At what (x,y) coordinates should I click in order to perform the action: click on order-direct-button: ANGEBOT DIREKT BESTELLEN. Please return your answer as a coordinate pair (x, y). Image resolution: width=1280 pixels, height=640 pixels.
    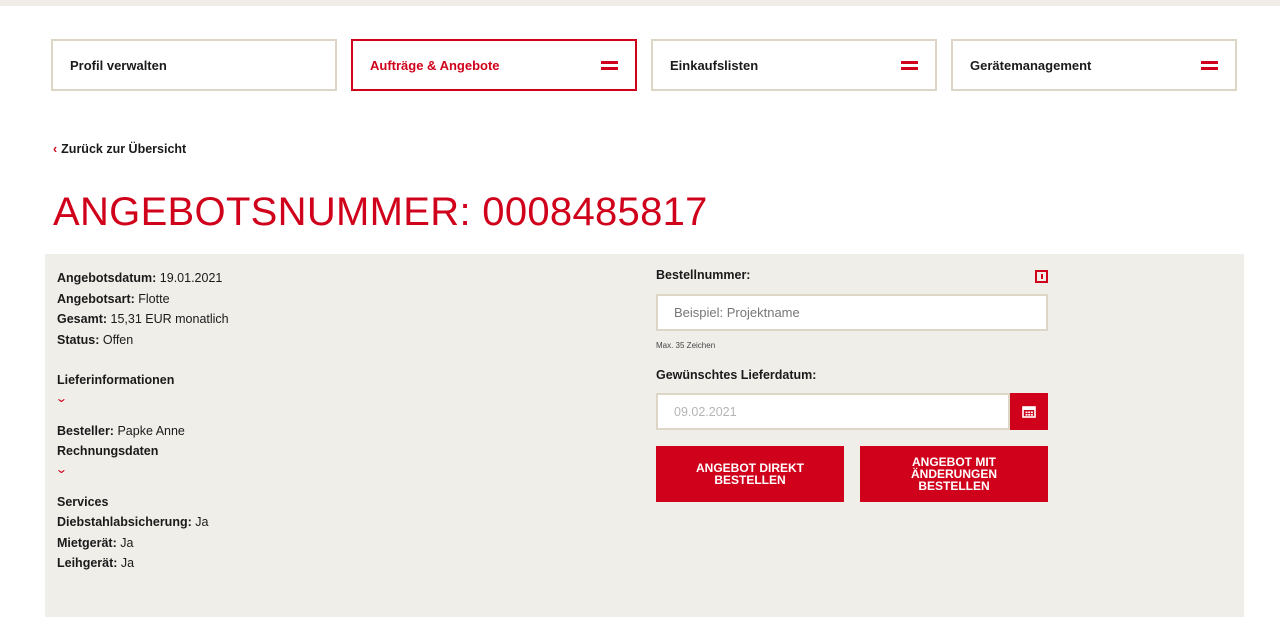
    Looking at the image, I should click on (750, 474).